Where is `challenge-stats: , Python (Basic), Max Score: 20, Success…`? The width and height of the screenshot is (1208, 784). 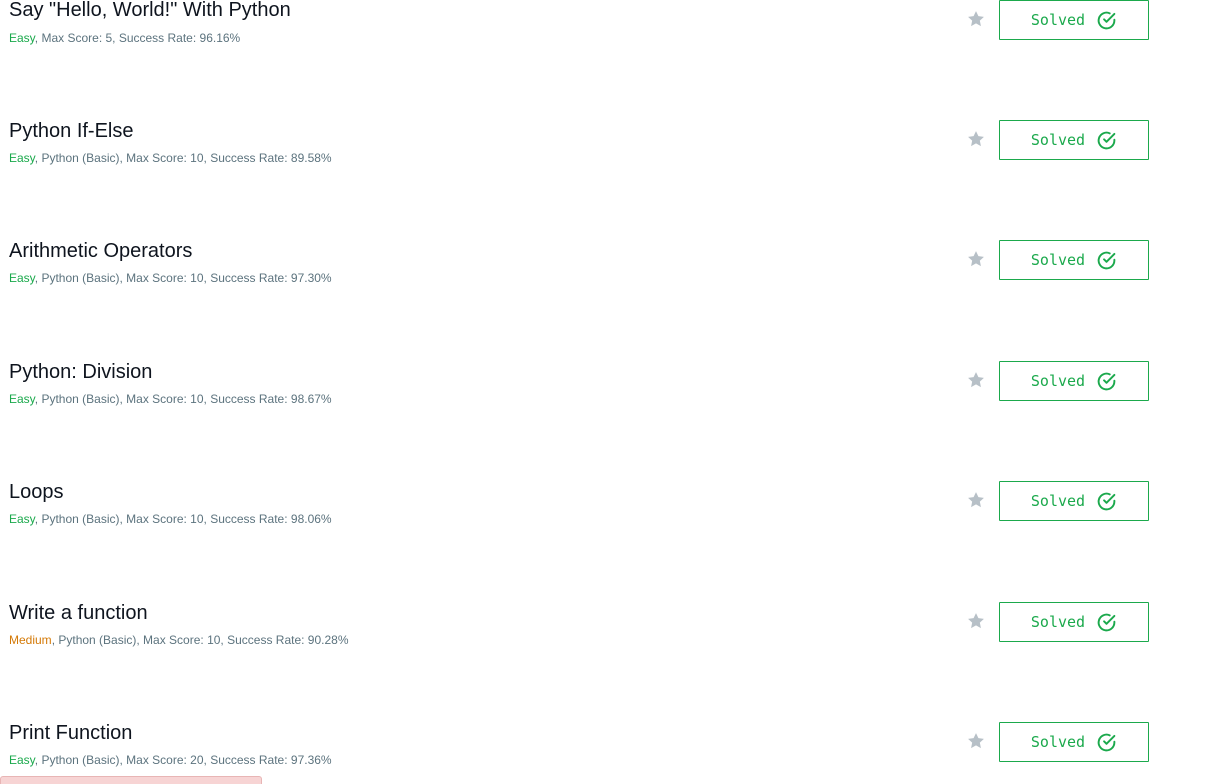
challenge-stats: , Python (Basic), Max Score: 20, Success… is located at coordinates (183, 760).